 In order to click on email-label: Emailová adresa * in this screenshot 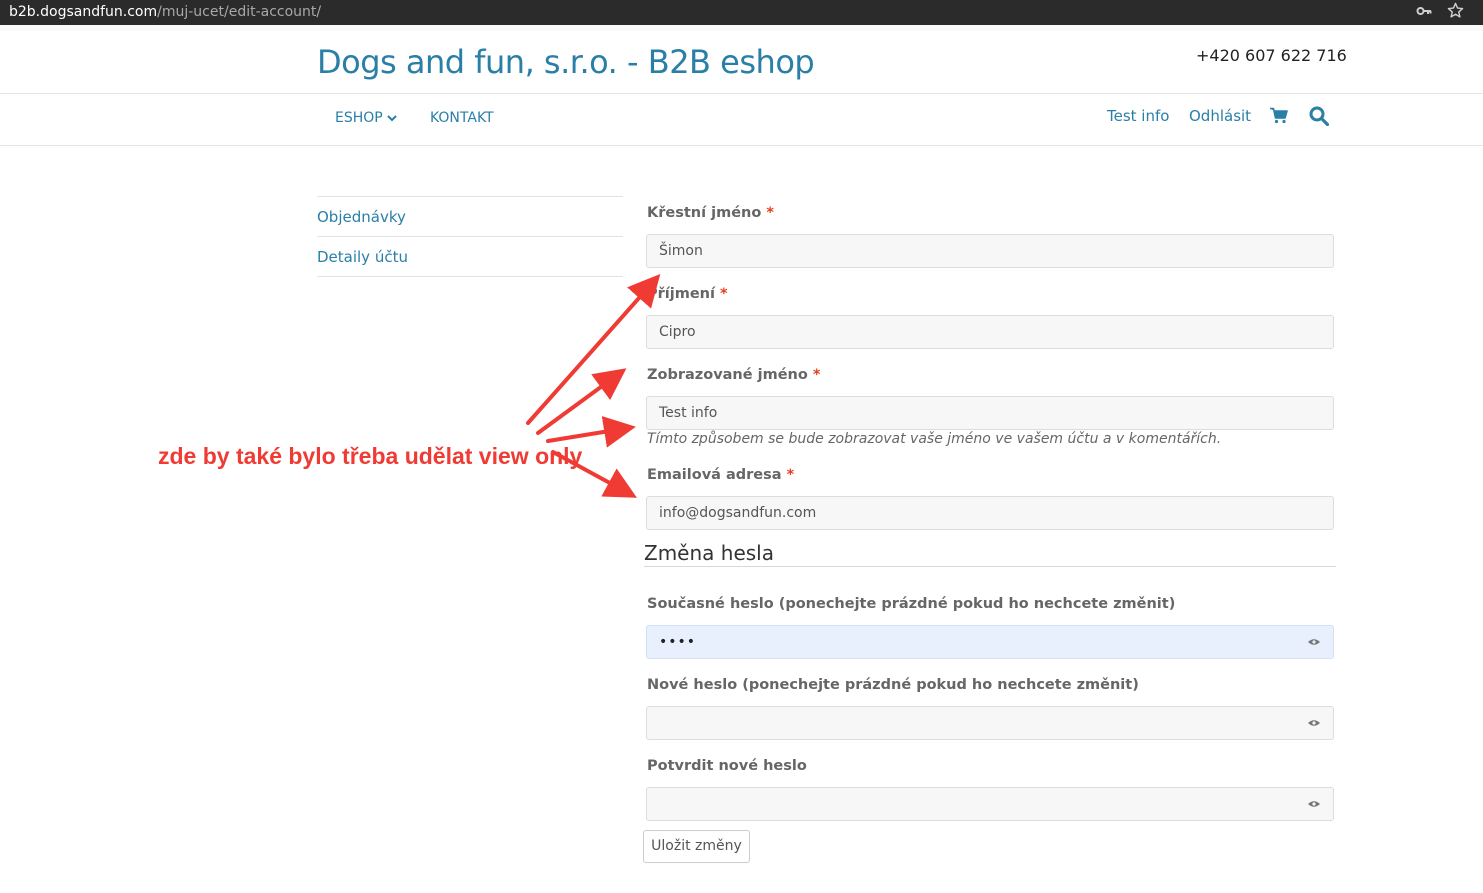, I will do `click(721, 475)`.